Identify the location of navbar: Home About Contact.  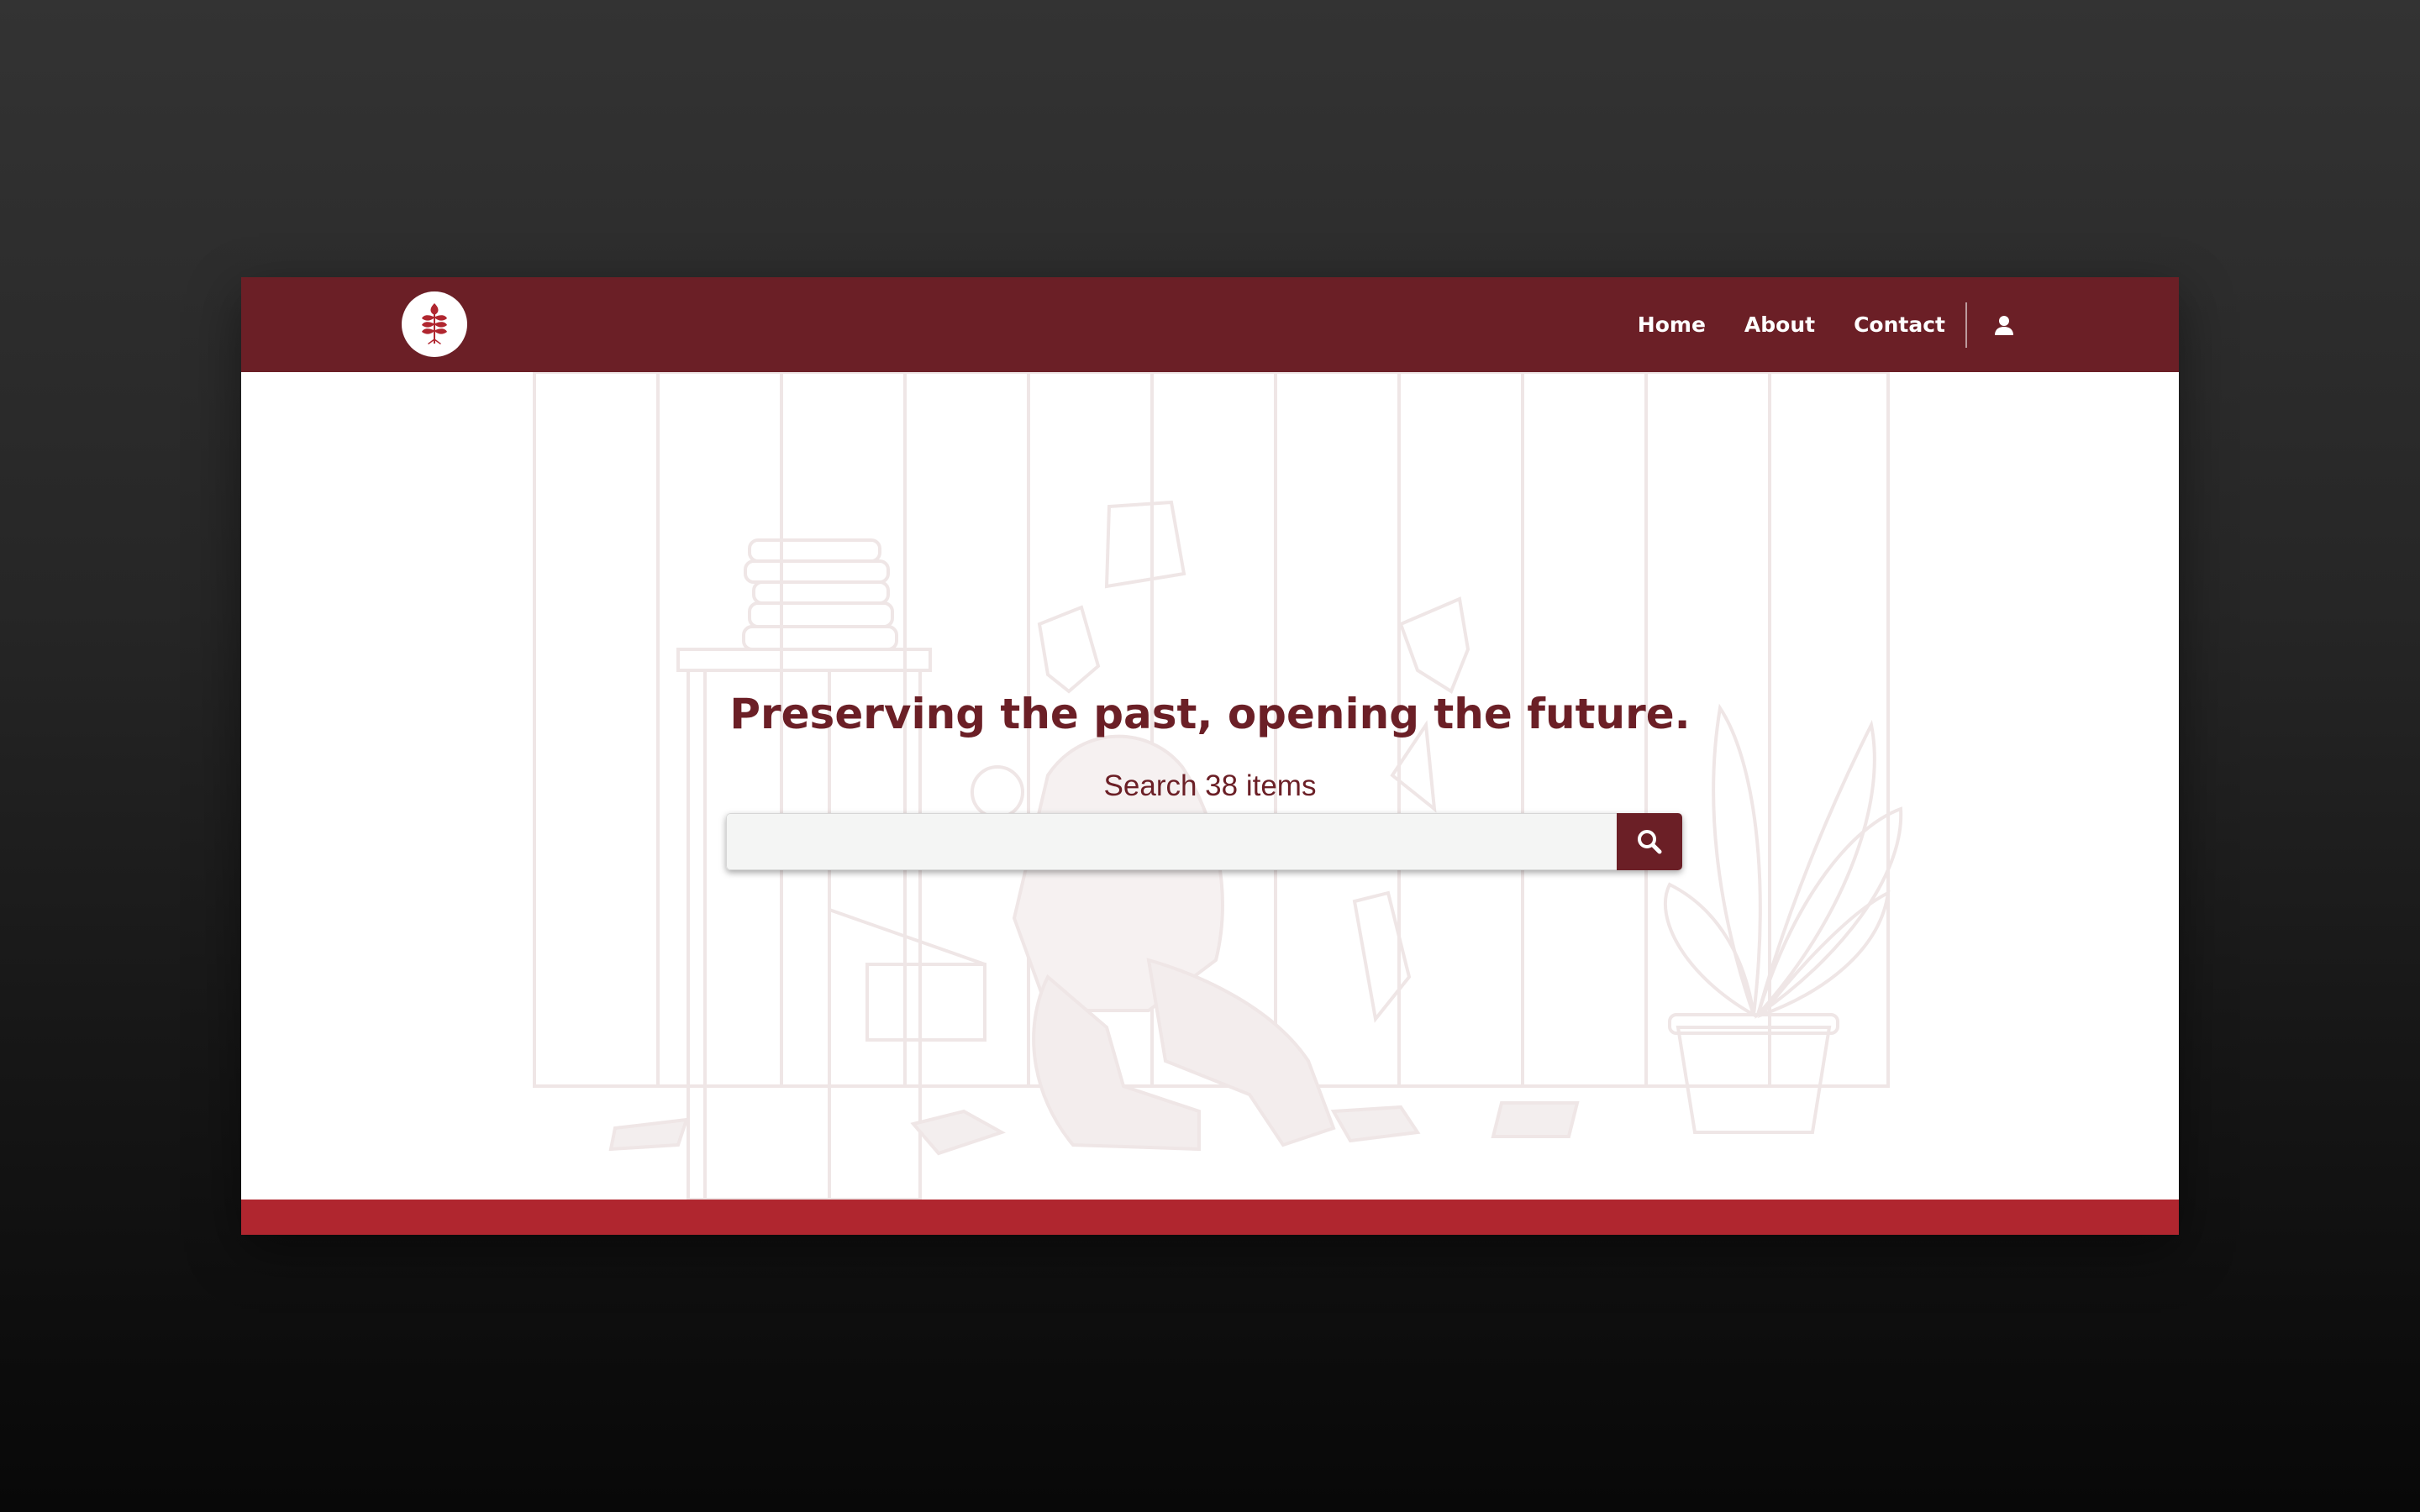
(1210, 324).